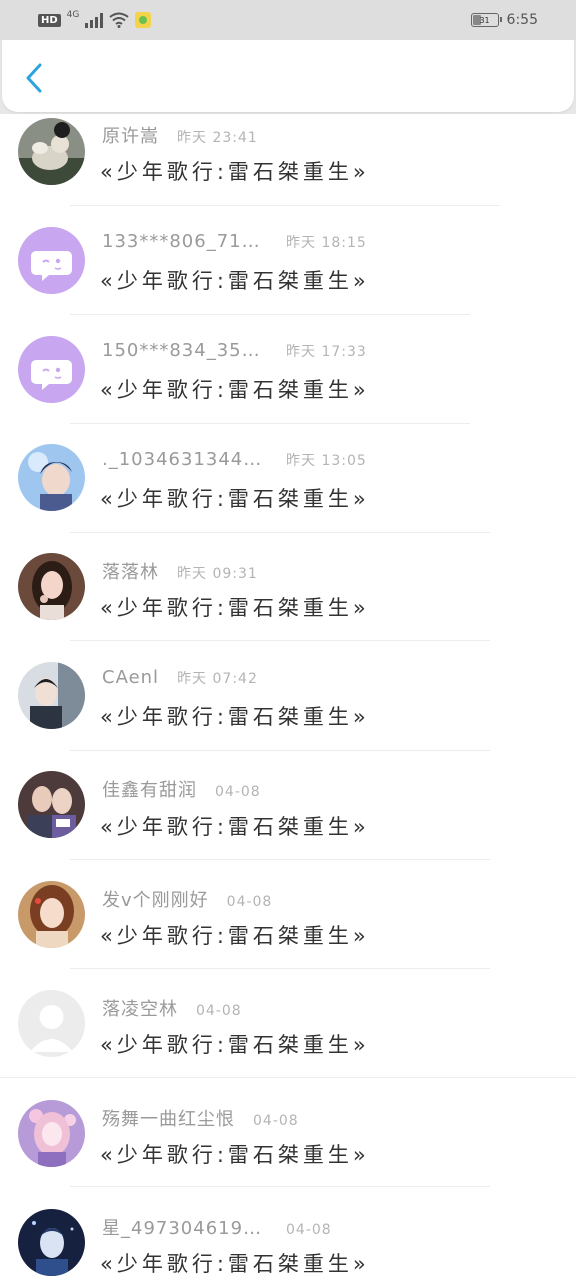  What do you see at coordinates (168, 1118) in the screenshot?
I see `user-name: 殇舞一曲红尘恨` at bounding box center [168, 1118].